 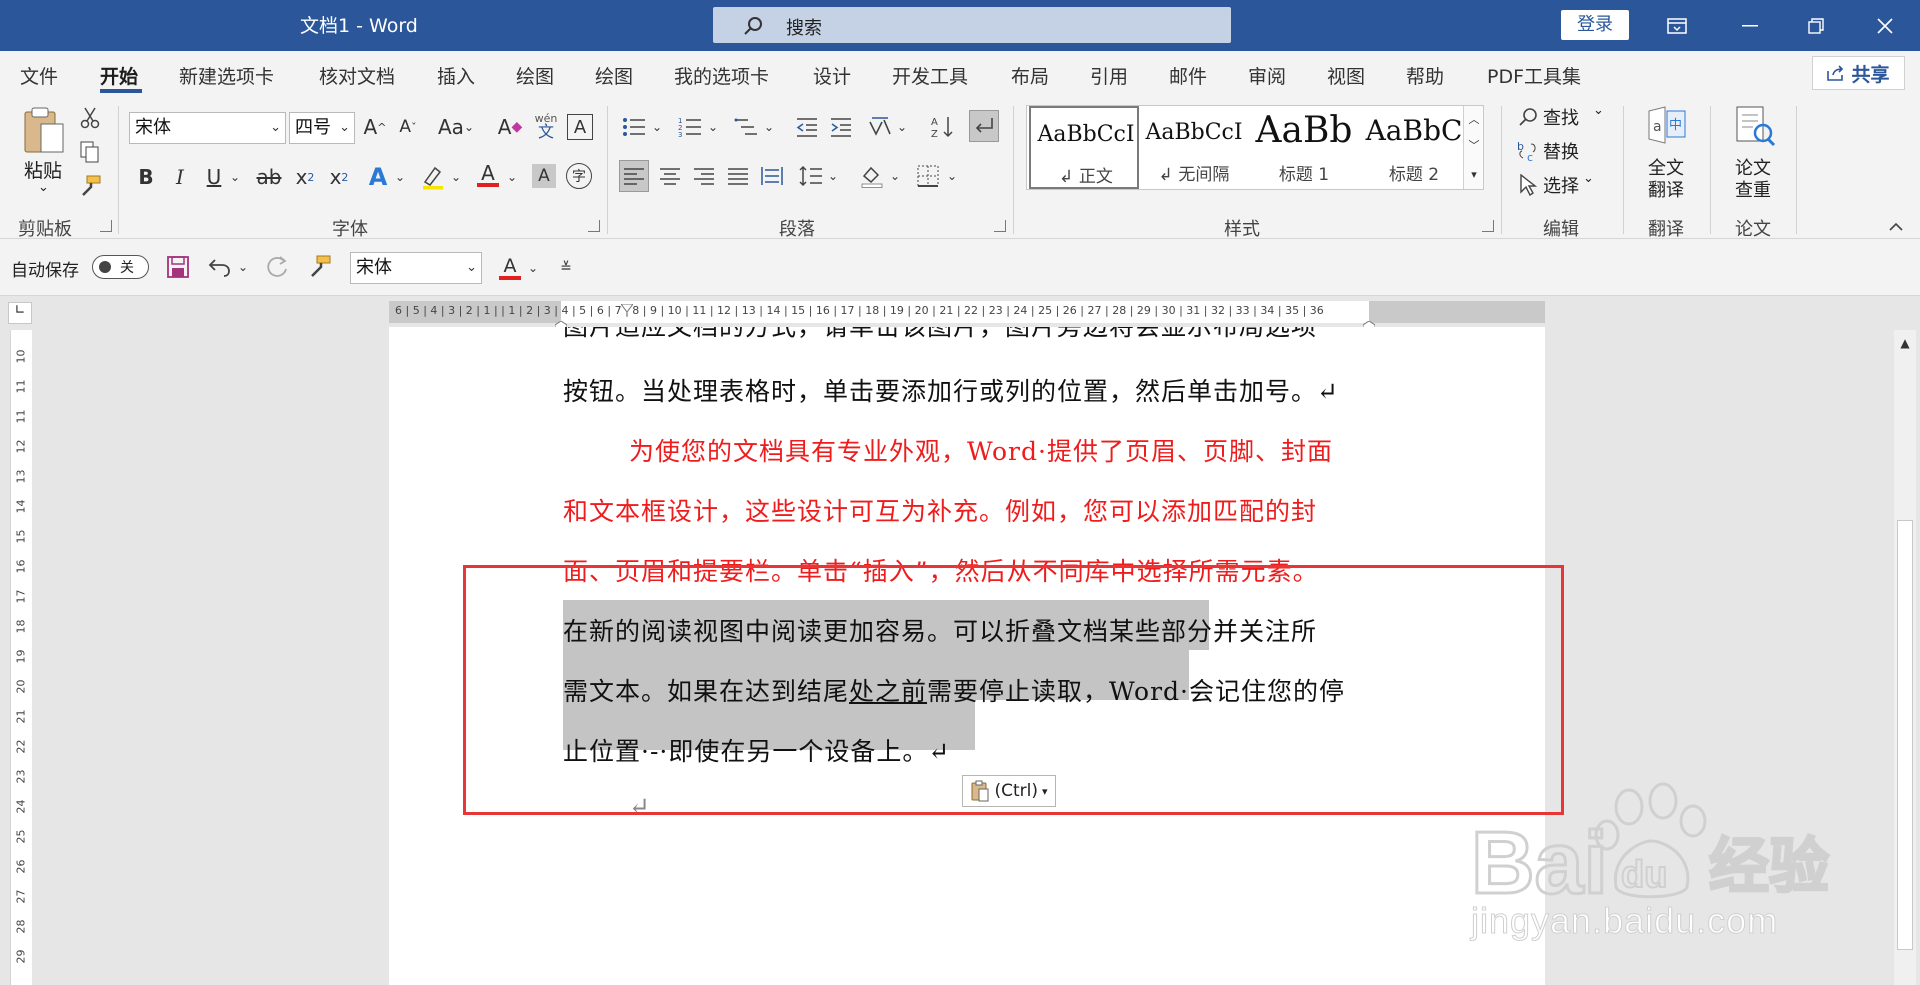 What do you see at coordinates (1905, 735) in the screenshot?
I see `scroll-thumb` at bounding box center [1905, 735].